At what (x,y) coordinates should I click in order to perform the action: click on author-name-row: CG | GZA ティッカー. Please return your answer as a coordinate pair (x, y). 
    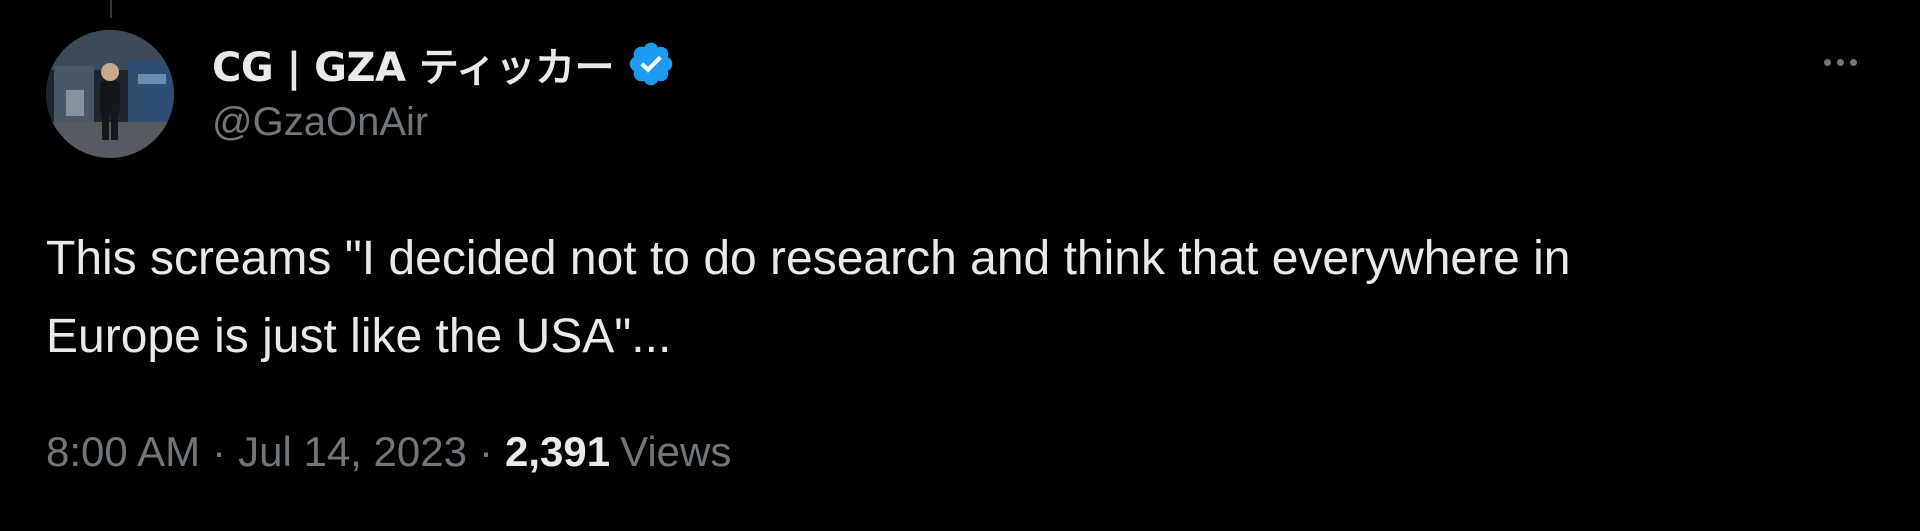
    Looking at the image, I should click on (444, 64).